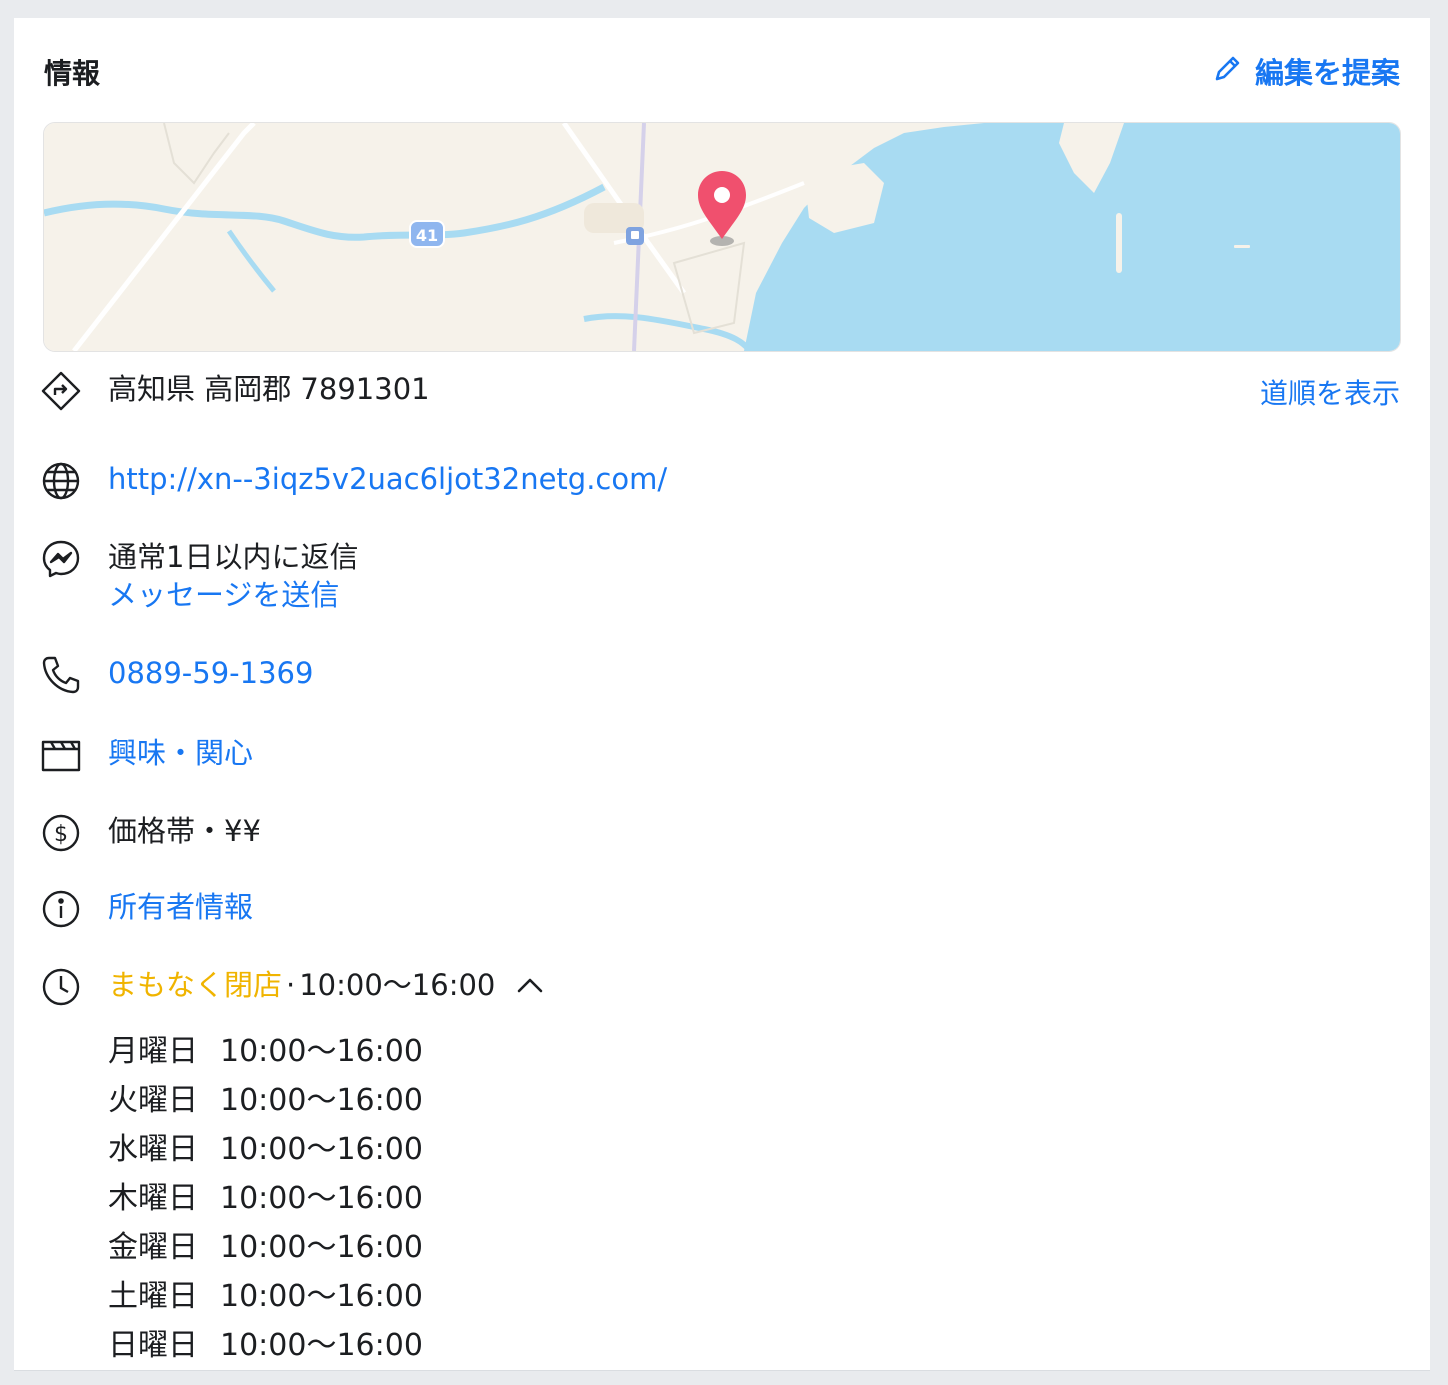  What do you see at coordinates (233, 557) in the screenshot?
I see `reply-time-text: 通常1日以内に返信` at bounding box center [233, 557].